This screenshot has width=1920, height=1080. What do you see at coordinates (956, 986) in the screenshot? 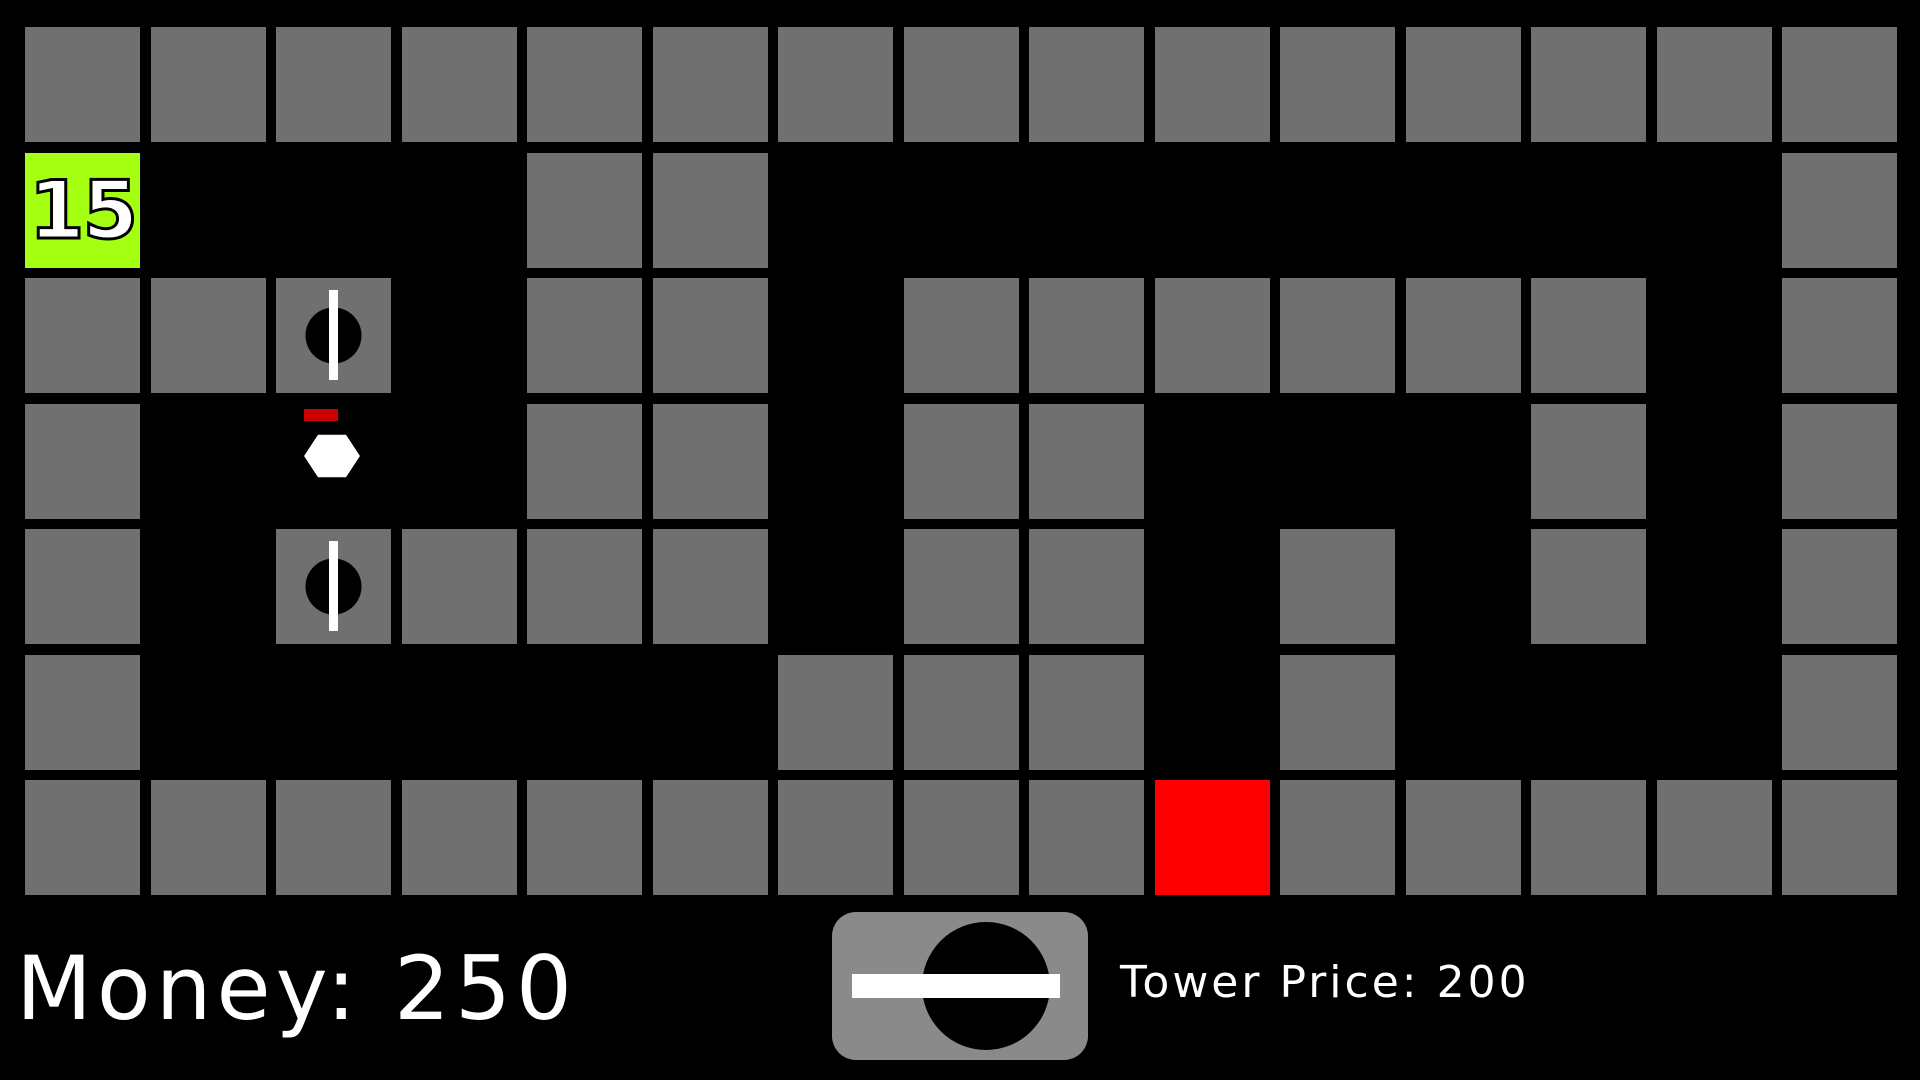
I see `tower-icon` at bounding box center [956, 986].